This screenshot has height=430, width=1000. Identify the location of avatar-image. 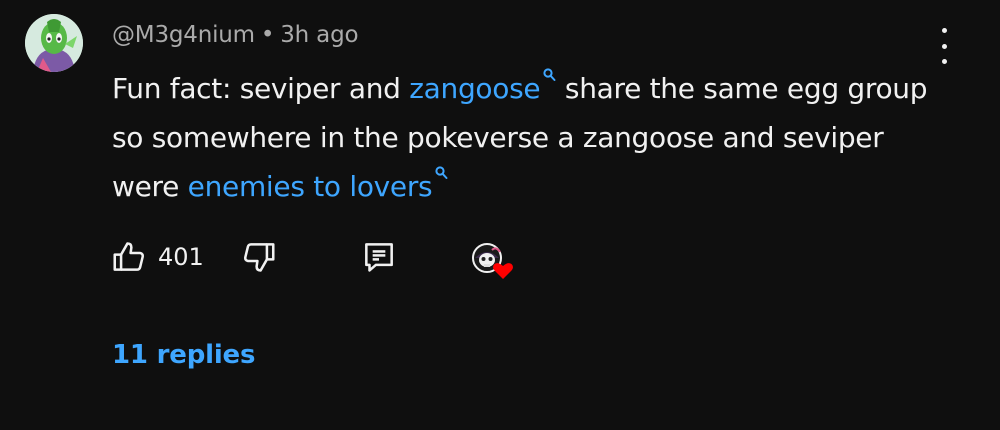
(54, 43).